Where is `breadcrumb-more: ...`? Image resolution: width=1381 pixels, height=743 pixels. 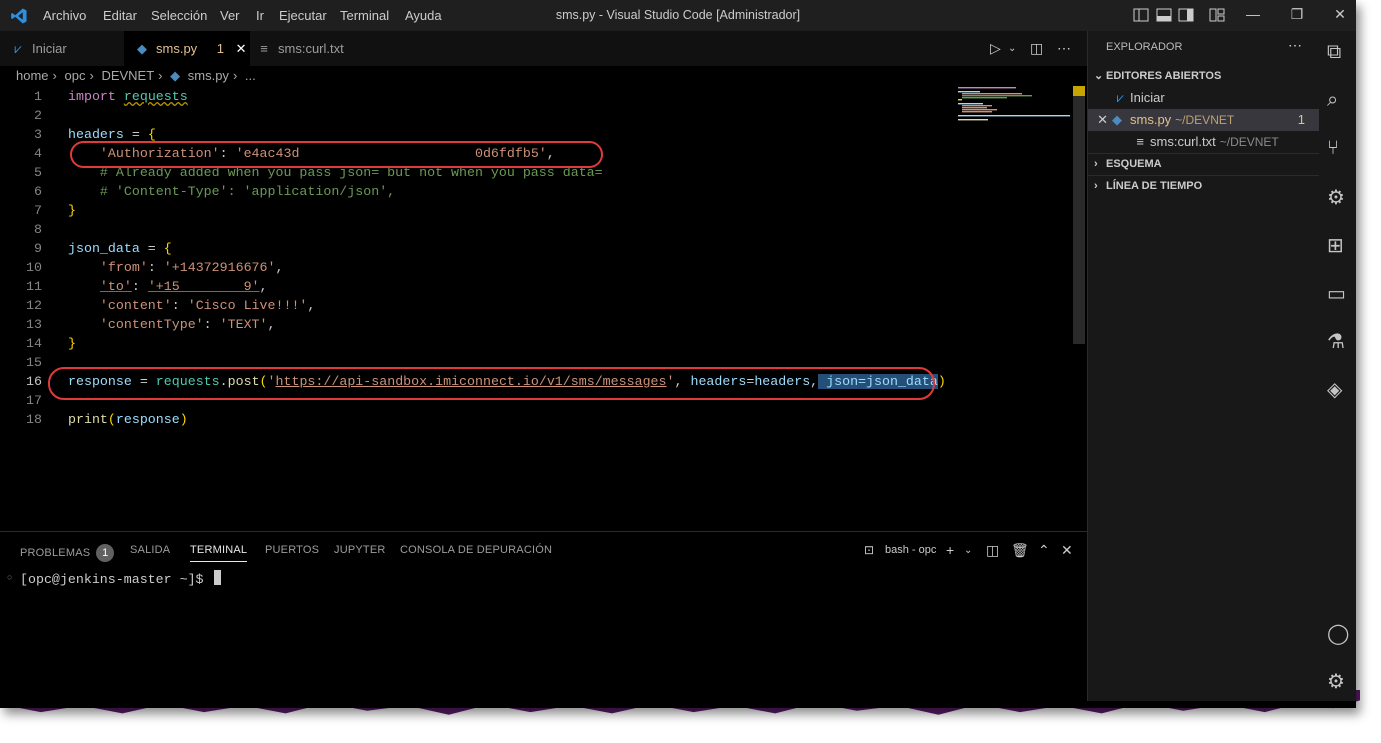 breadcrumb-more: ... is located at coordinates (250, 75).